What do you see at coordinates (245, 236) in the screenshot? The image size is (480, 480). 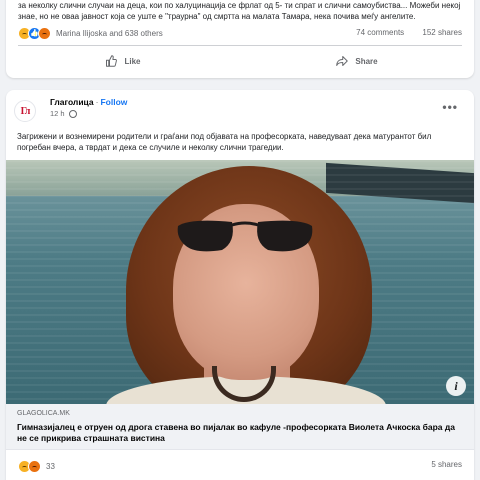 I see `sunglasses` at bounding box center [245, 236].